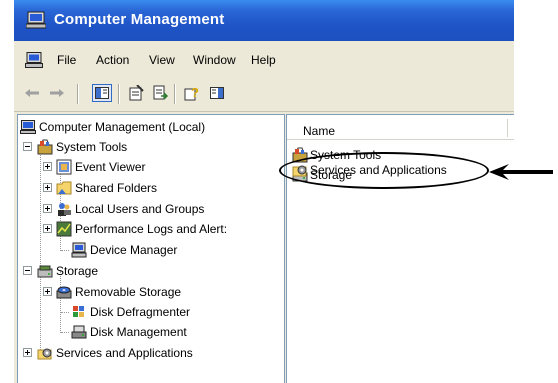 Image resolution: width=558 pixels, height=383 pixels. Describe the element at coordinates (264, 20) in the screenshot. I see `title-bar: Computer Management` at that location.